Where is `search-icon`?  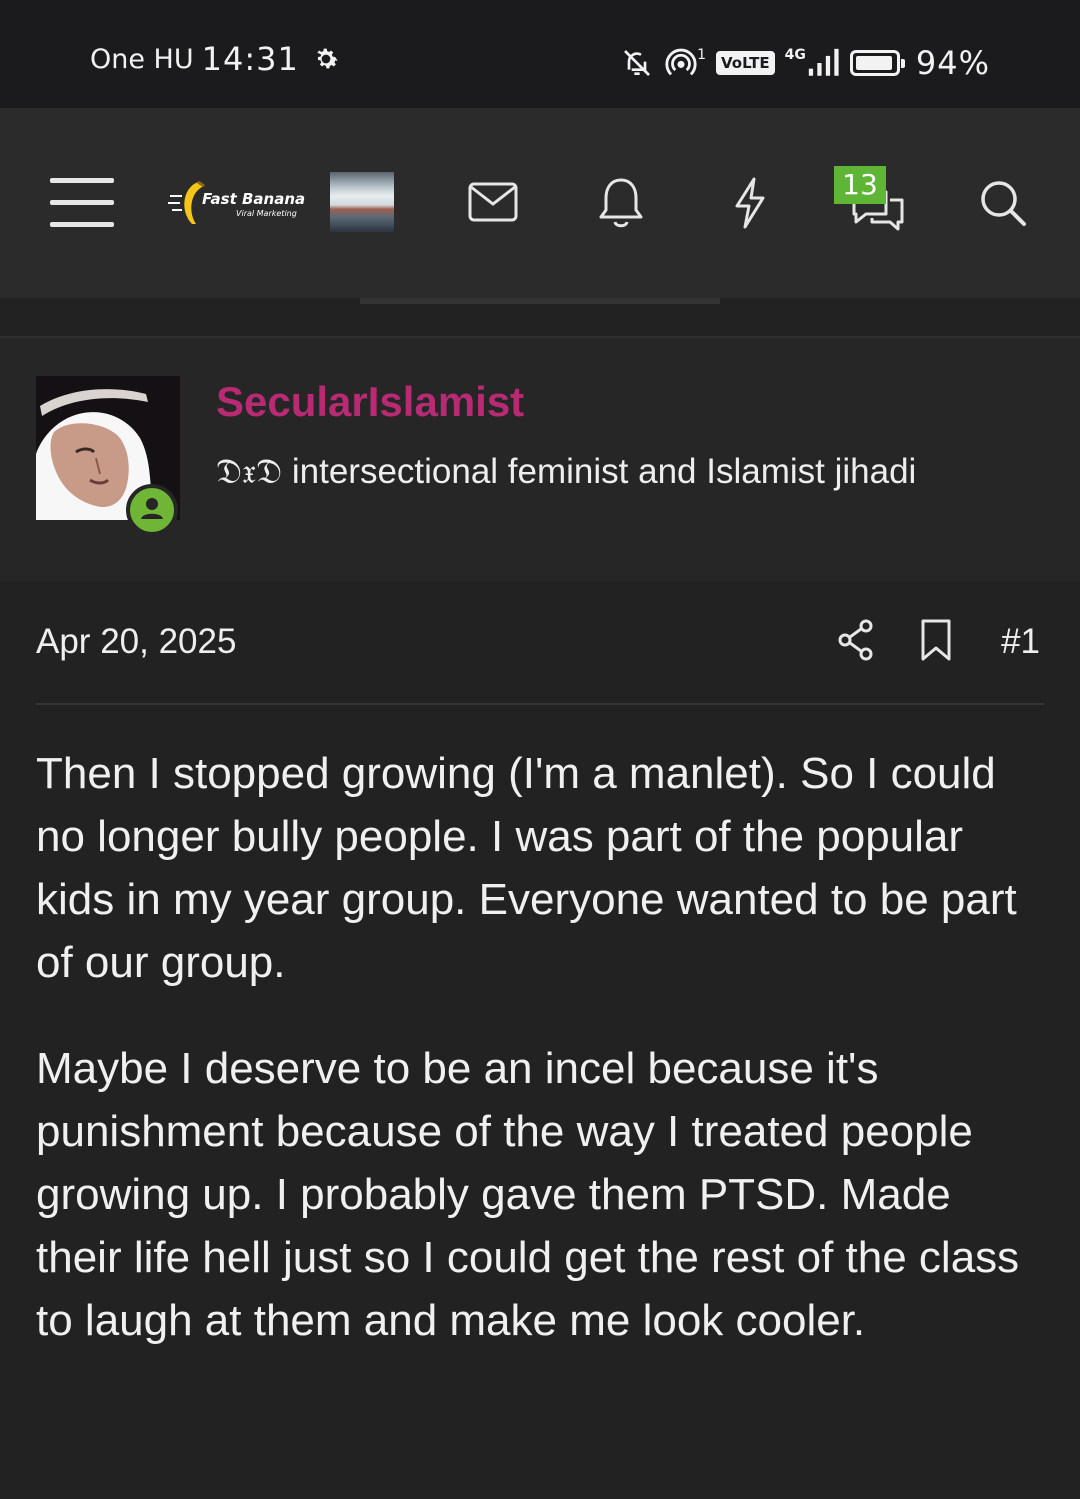
search-icon is located at coordinates (1003, 203).